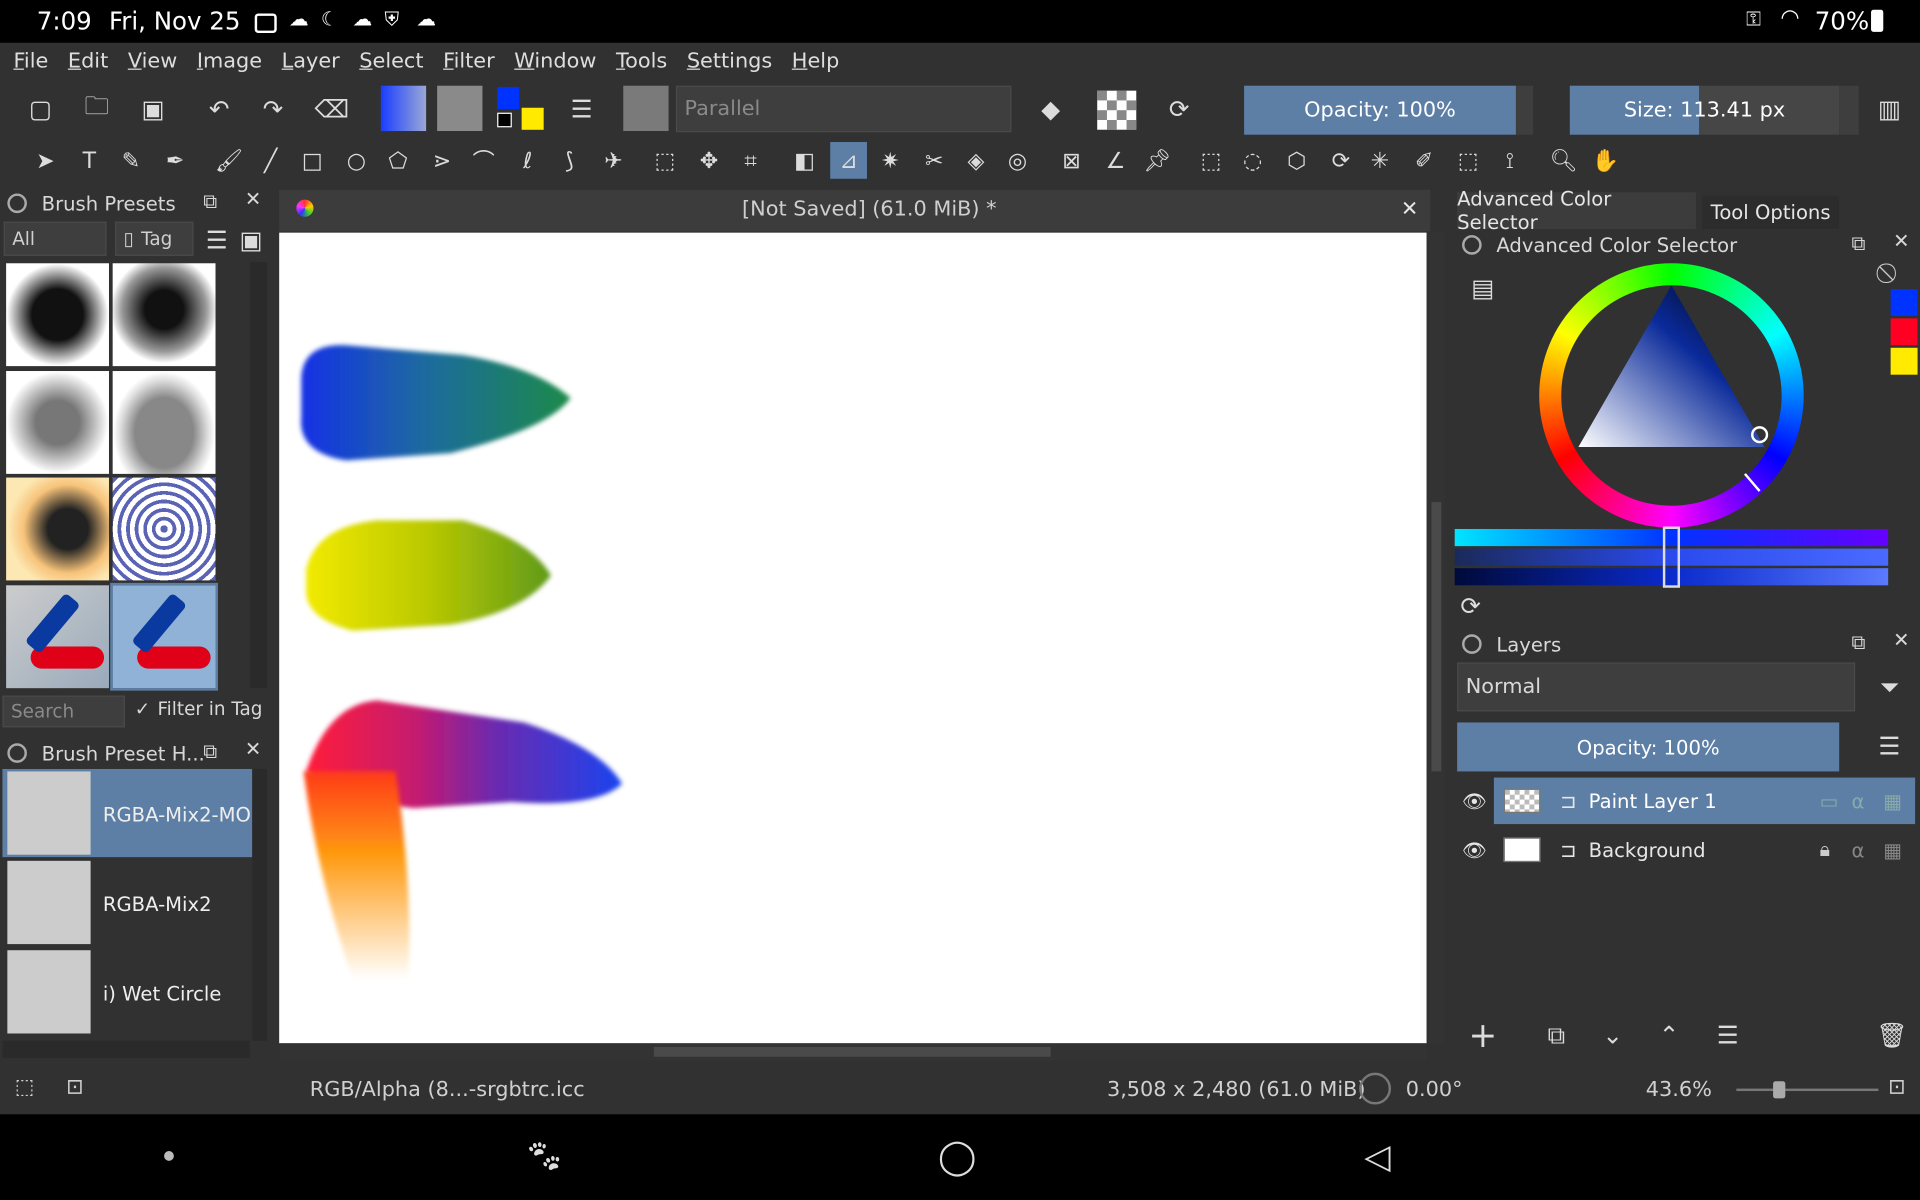  What do you see at coordinates (709, 160) in the screenshot?
I see `move-icon: ✥` at bounding box center [709, 160].